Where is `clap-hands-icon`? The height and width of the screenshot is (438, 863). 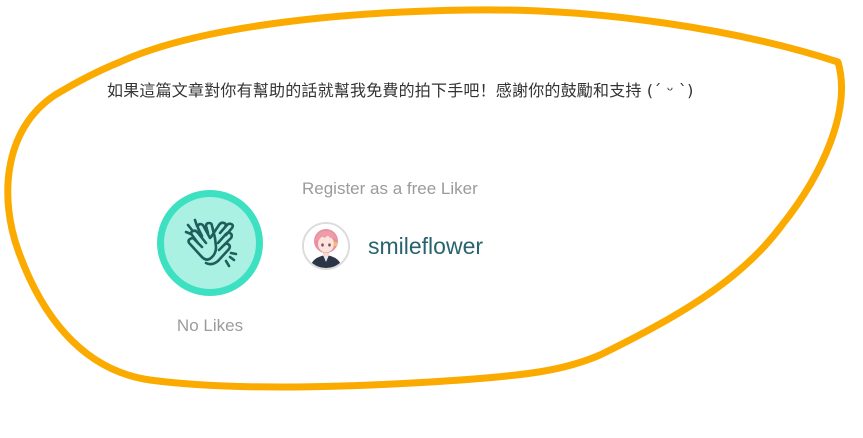
clap-hands-icon is located at coordinates (211, 243).